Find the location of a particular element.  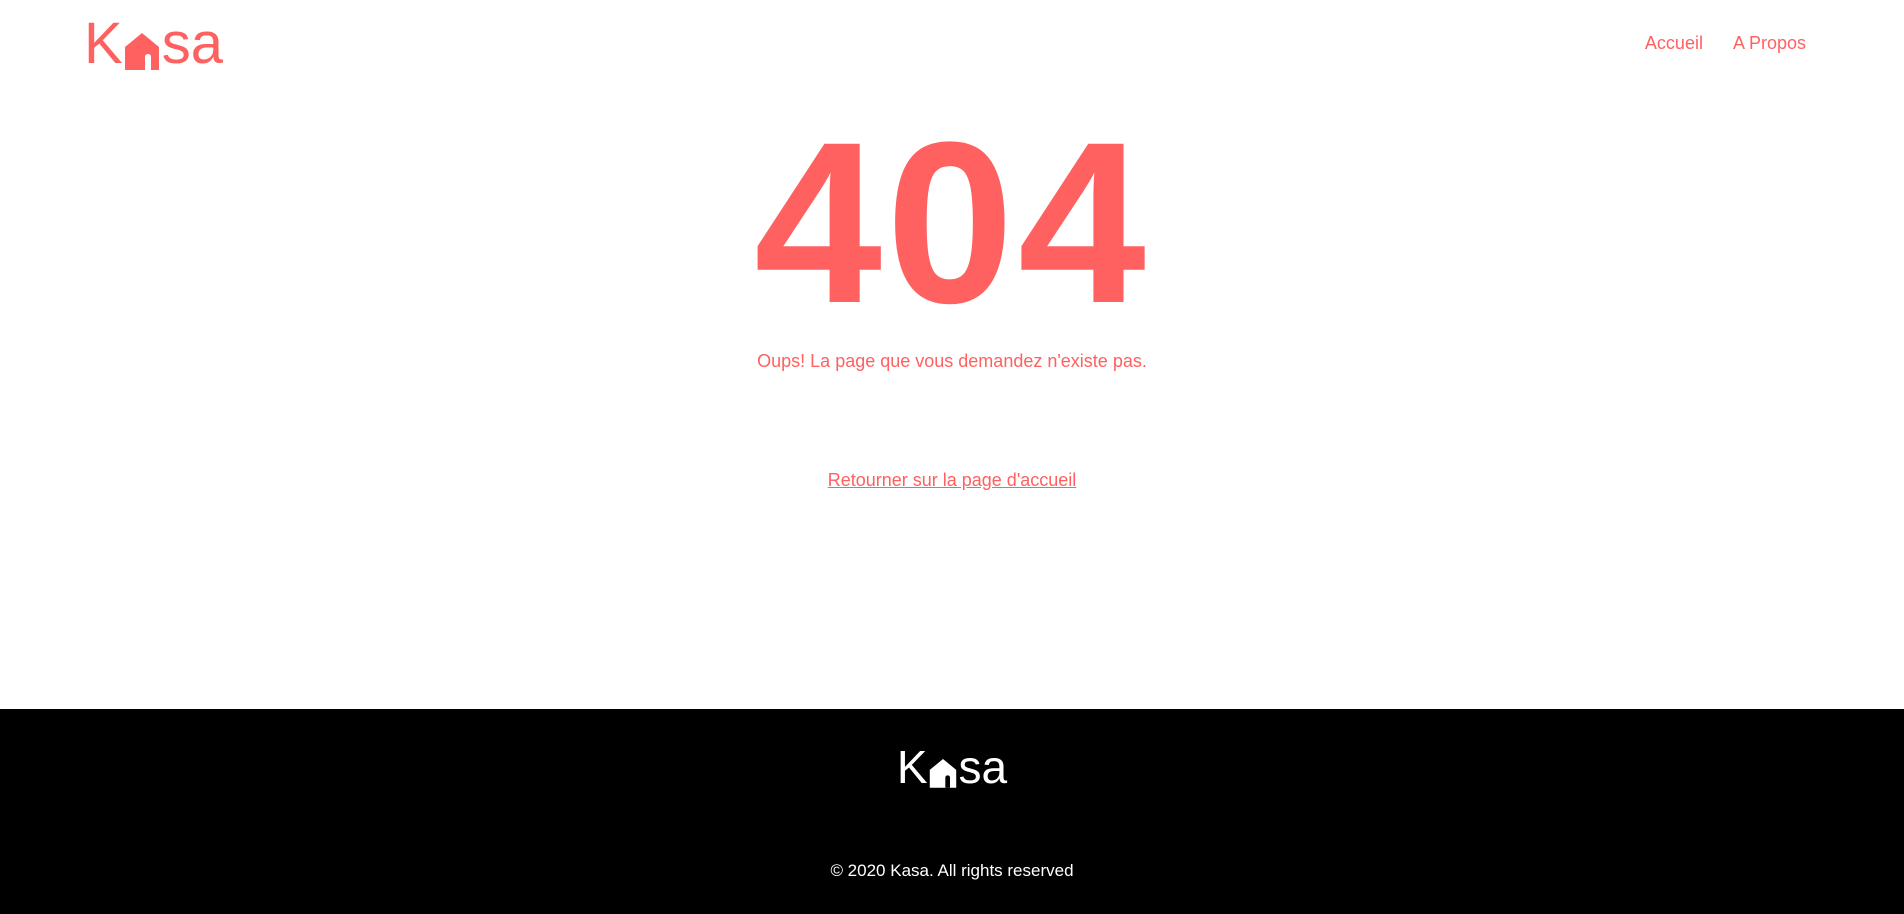

logo-letter-k: K is located at coordinates (103, 43).